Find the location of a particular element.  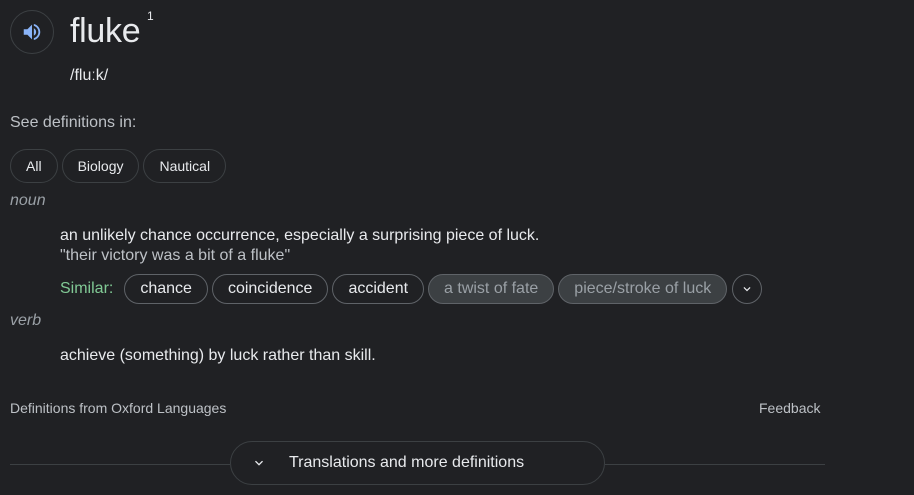

part-of-speech-verb: verb is located at coordinates (26, 320).